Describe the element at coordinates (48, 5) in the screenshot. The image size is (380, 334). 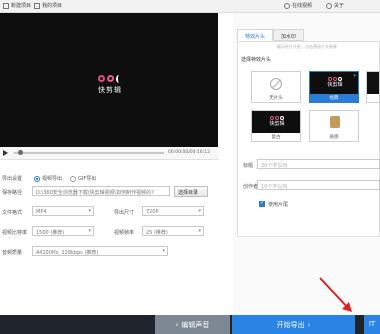
I see `my-projects-button: 我的项目` at that location.